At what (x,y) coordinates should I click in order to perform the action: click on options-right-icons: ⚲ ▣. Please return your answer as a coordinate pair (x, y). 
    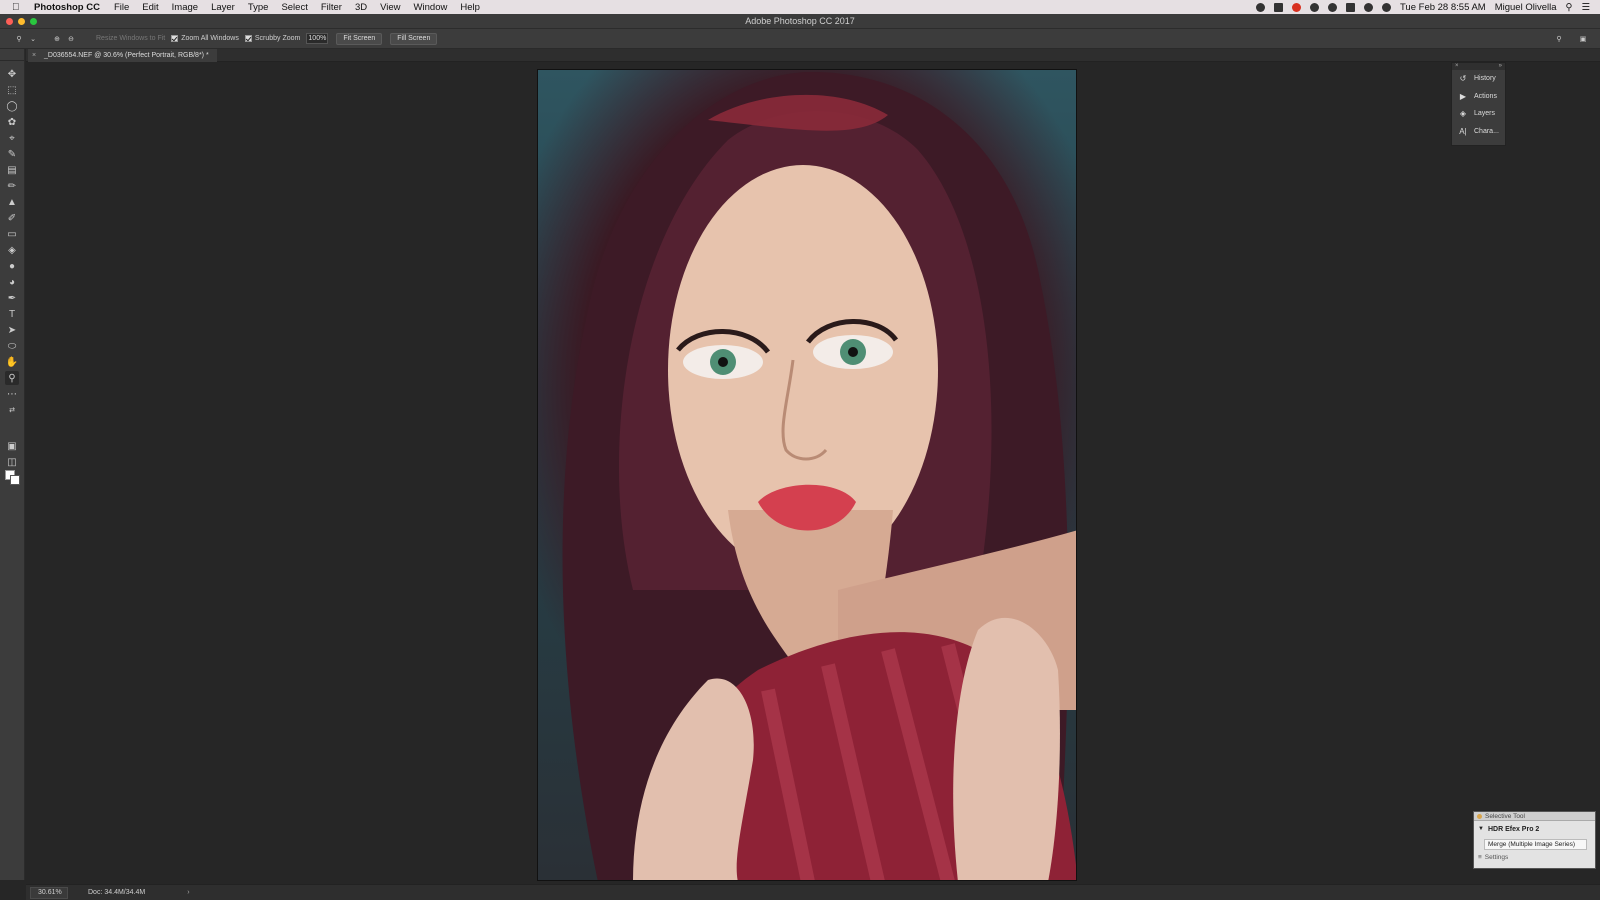
    Looking at the image, I should click on (1571, 39).